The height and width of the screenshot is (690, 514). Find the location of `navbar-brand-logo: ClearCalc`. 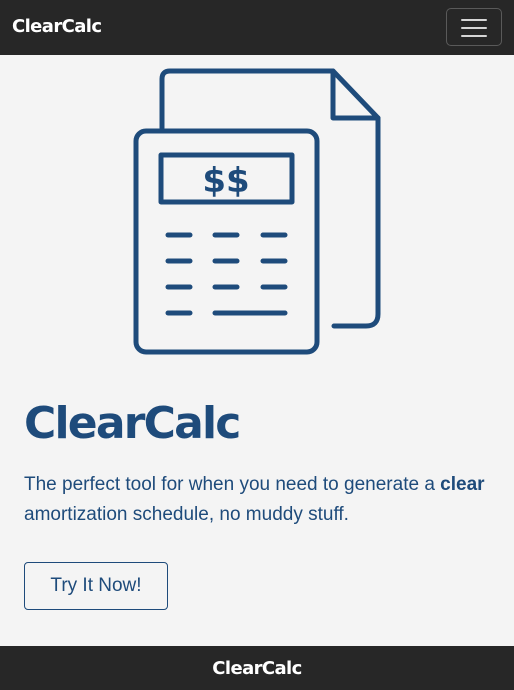

navbar-brand-logo: ClearCalc is located at coordinates (57, 27).